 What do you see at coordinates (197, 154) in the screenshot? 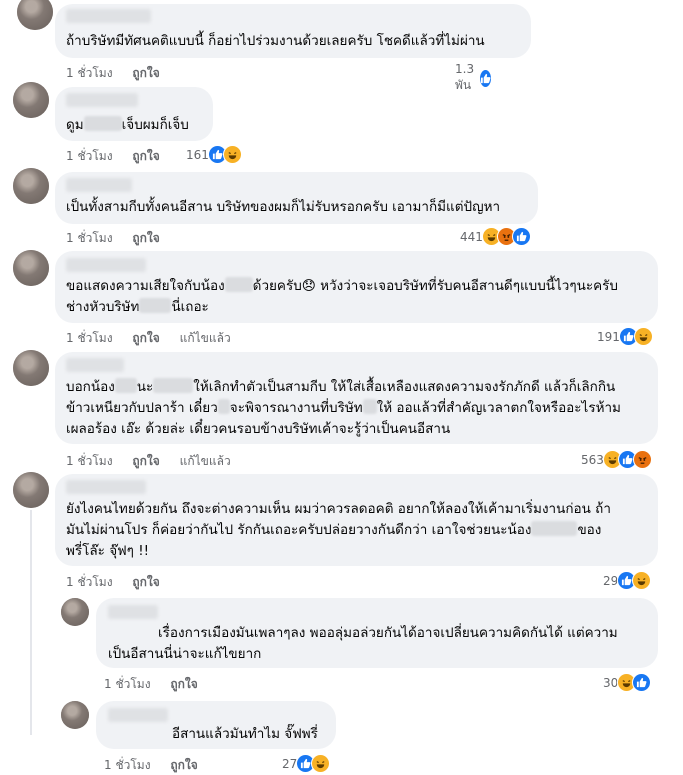
I see `reaction-count: 161` at bounding box center [197, 154].